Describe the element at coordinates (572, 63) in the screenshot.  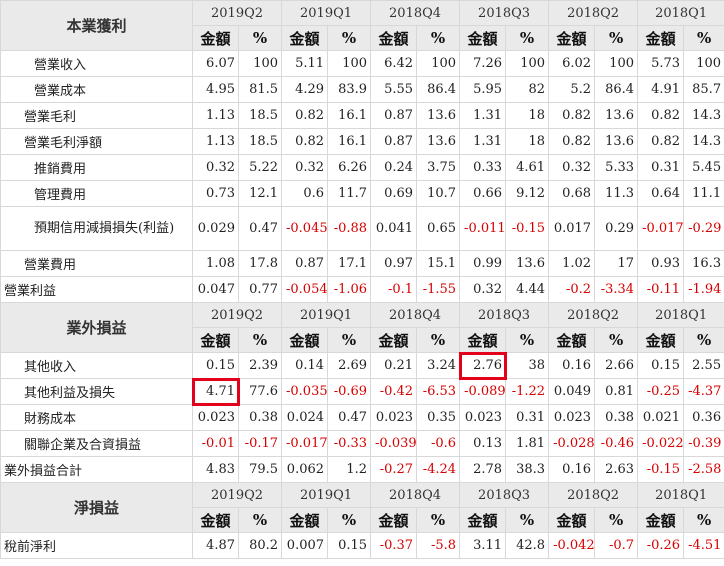
I see `amount-cell: 6.02` at that location.